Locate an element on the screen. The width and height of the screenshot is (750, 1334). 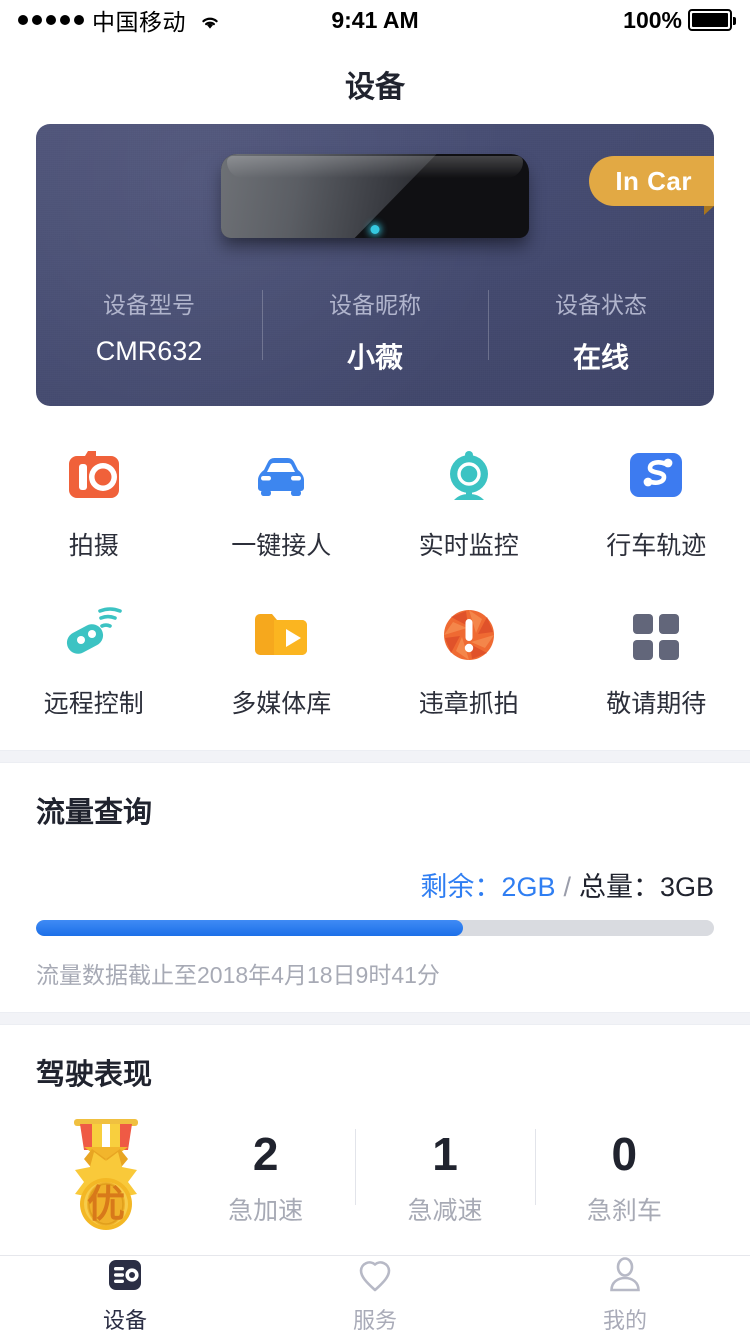
tab-device: 设备 is located at coordinates (125, 1294).